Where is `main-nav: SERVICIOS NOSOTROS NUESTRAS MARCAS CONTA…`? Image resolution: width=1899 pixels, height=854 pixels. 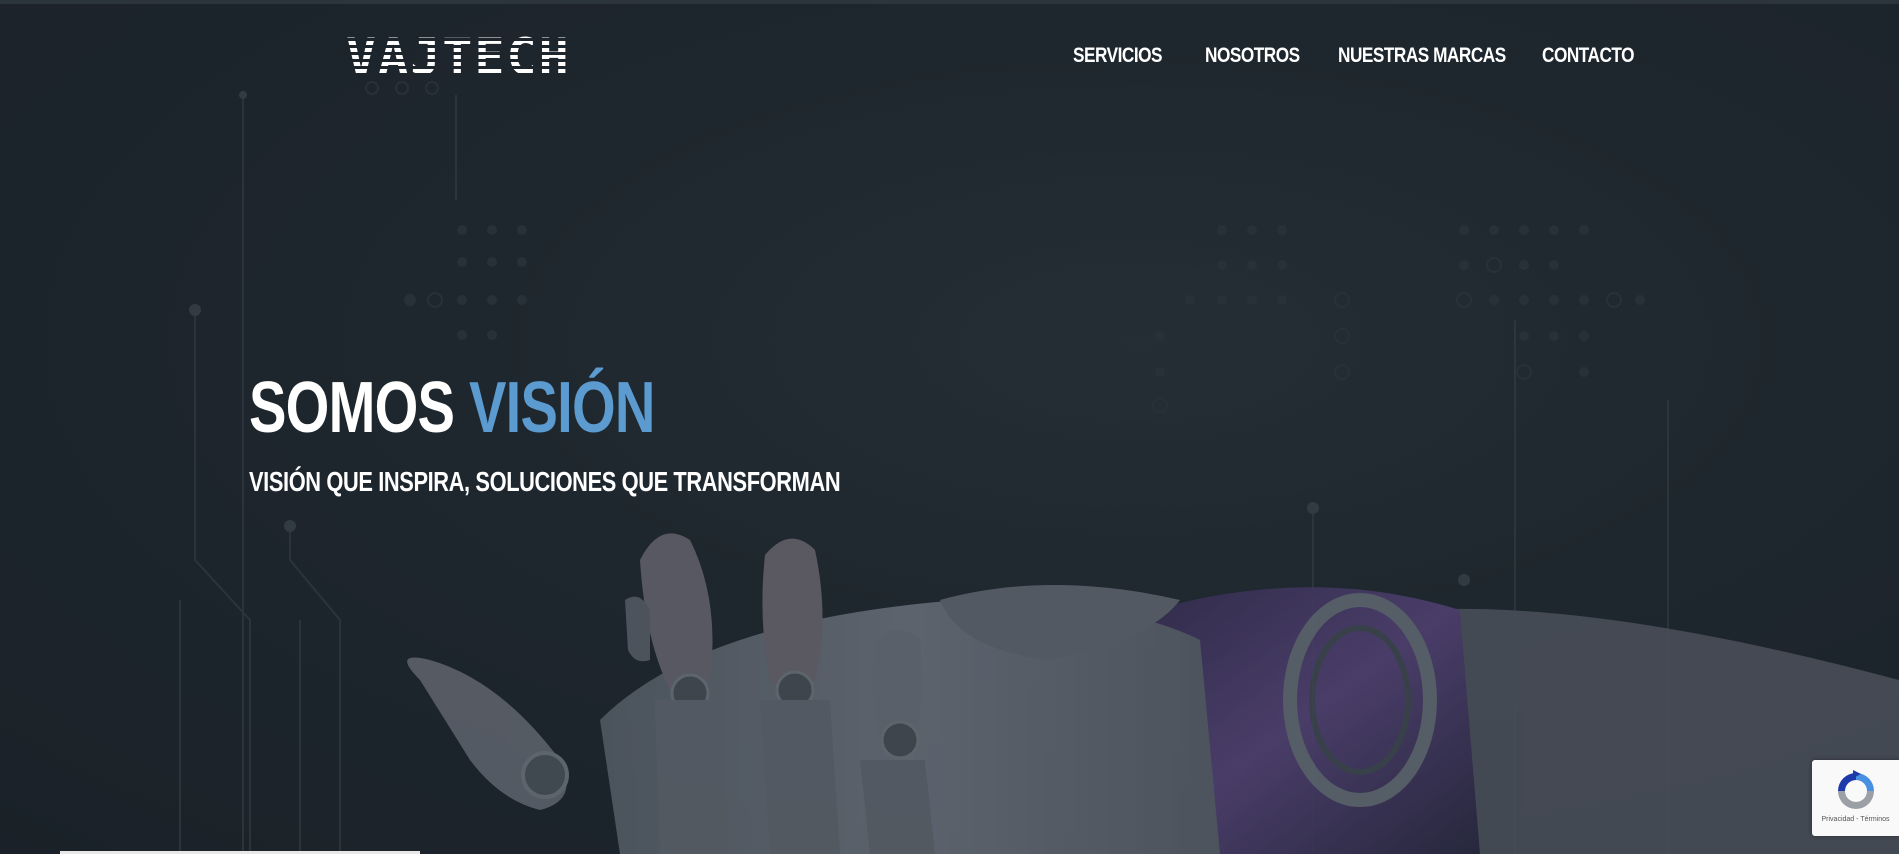 main-nav: SERVICIOS NOSOTROS NUESTRAS MARCAS CONTA… is located at coordinates (949, 57).